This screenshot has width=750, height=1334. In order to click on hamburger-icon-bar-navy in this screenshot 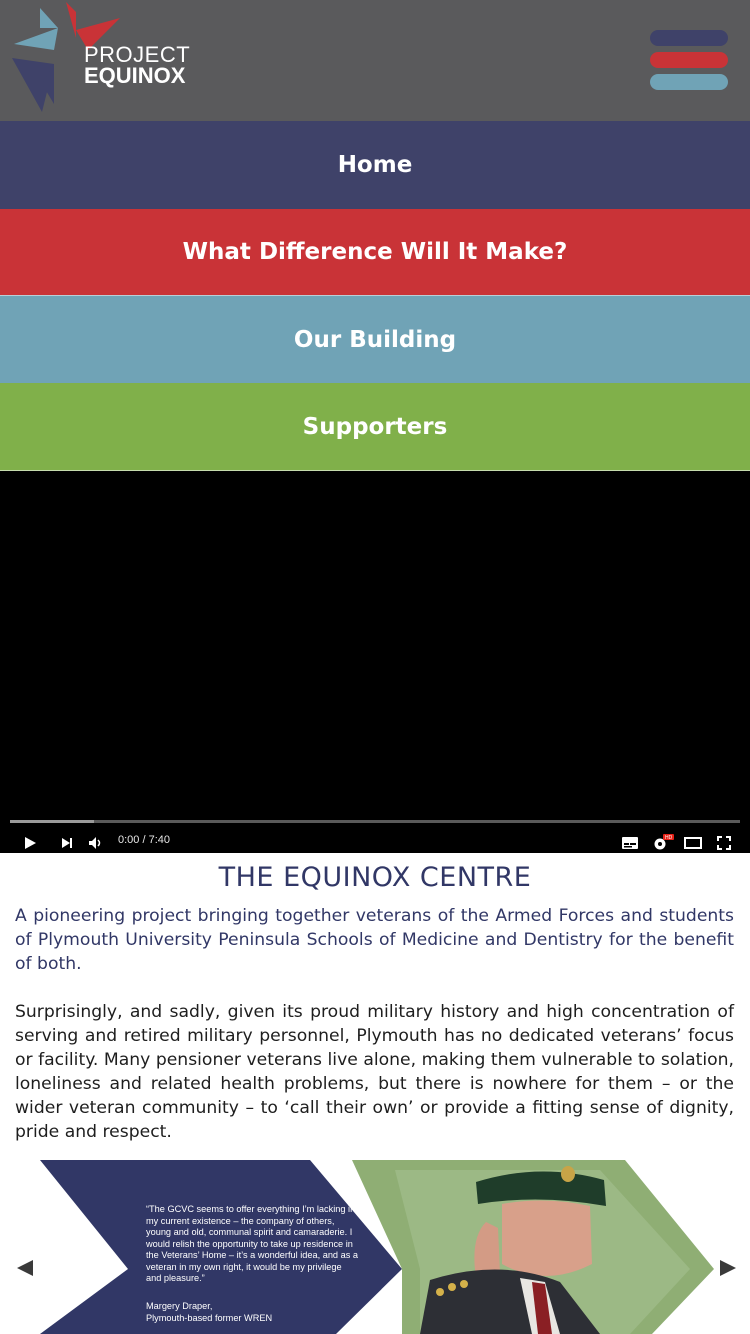, I will do `click(689, 38)`.